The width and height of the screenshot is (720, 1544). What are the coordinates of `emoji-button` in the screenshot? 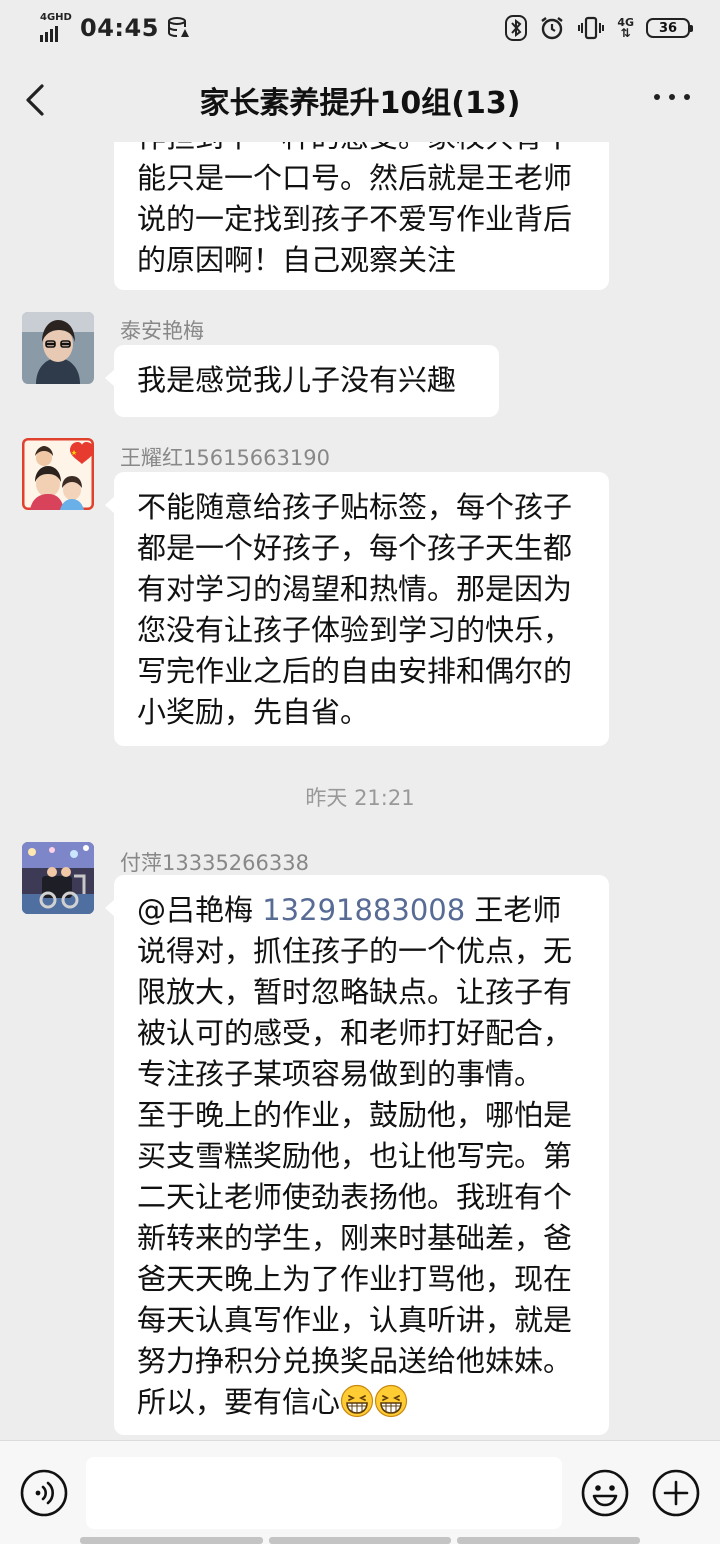 It's located at (605, 1493).